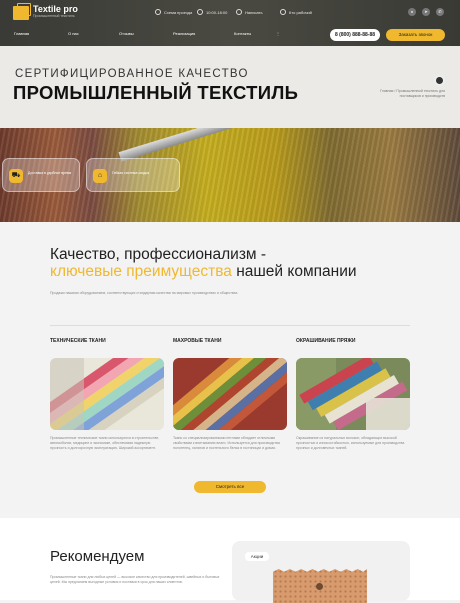 The height and width of the screenshot is (603, 460). I want to click on whatsapp-icon: ✆, so click(440, 12).